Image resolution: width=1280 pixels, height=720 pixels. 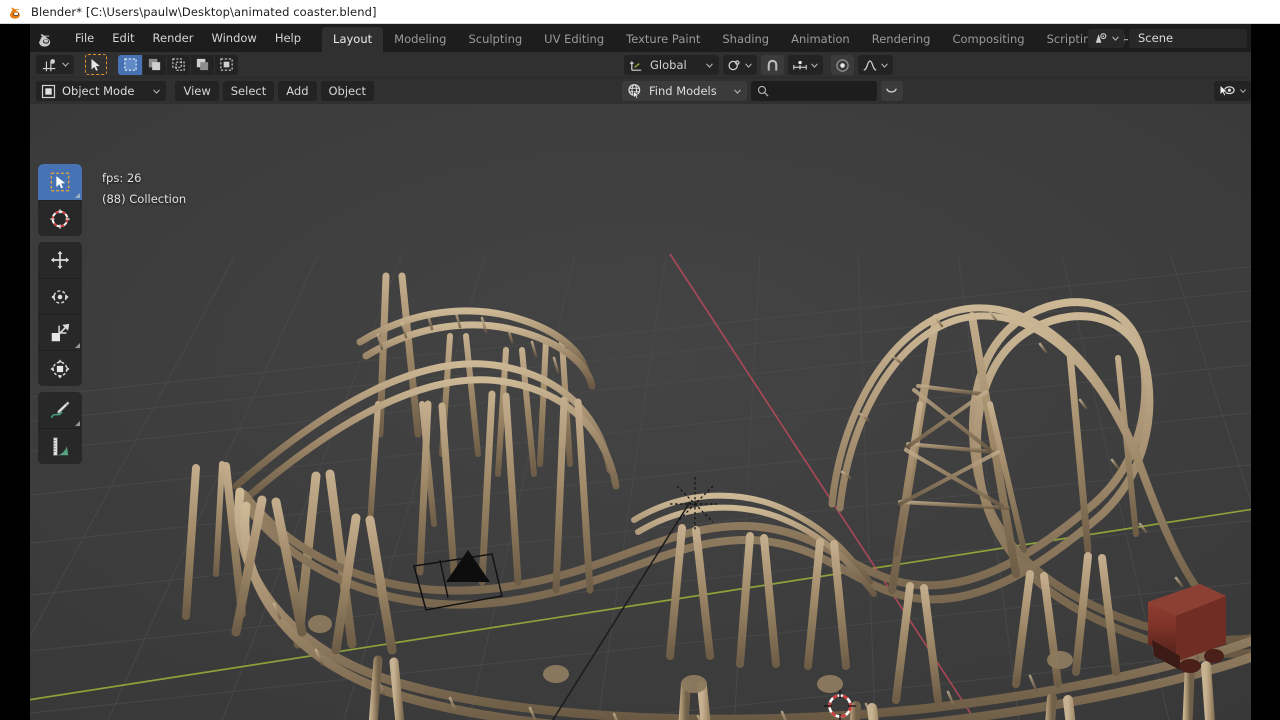 I want to click on falloff-smooth-icon, so click(x=870, y=65).